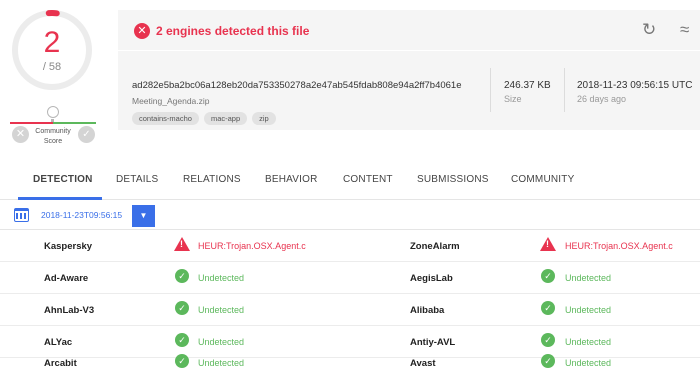 This screenshot has height=379, width=700. I want to click on reanalyze-icon: ↻, so click(649, 30).